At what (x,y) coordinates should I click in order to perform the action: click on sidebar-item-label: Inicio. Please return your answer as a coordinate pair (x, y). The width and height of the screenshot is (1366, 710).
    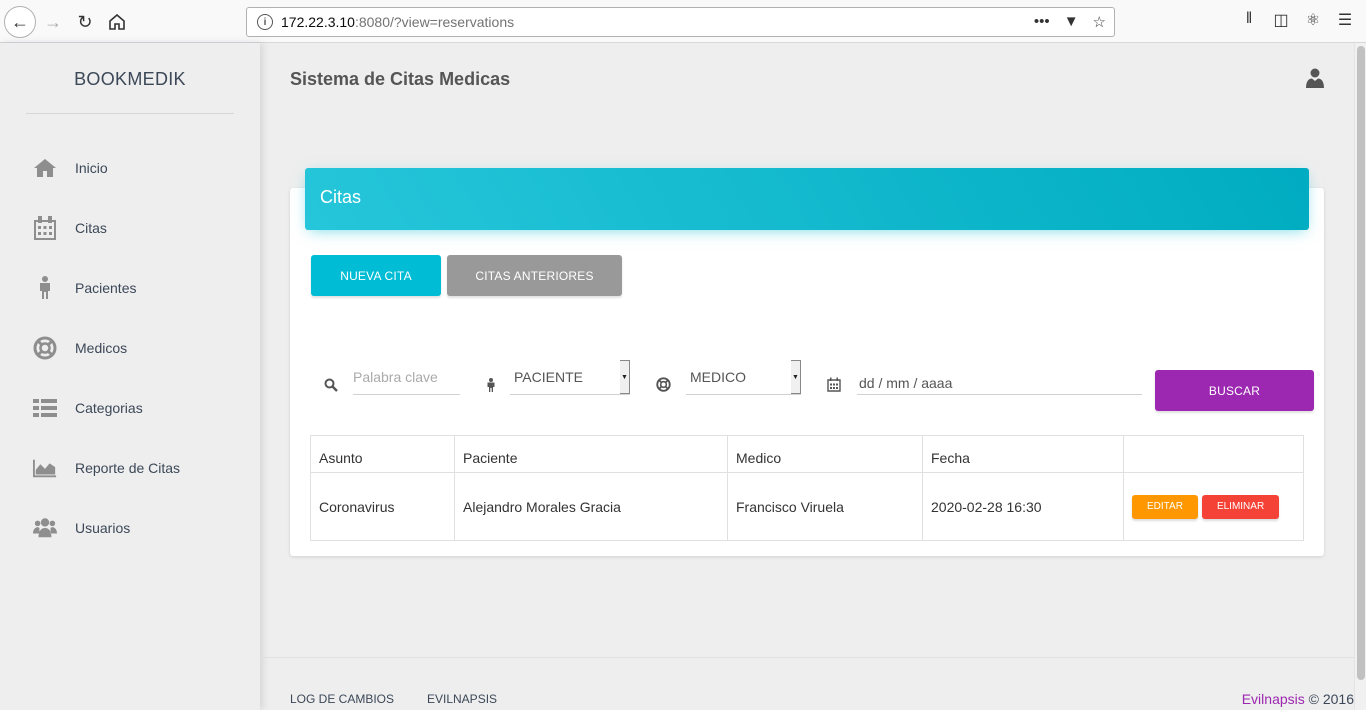
    Looking at the image, I should click on (91, 168).